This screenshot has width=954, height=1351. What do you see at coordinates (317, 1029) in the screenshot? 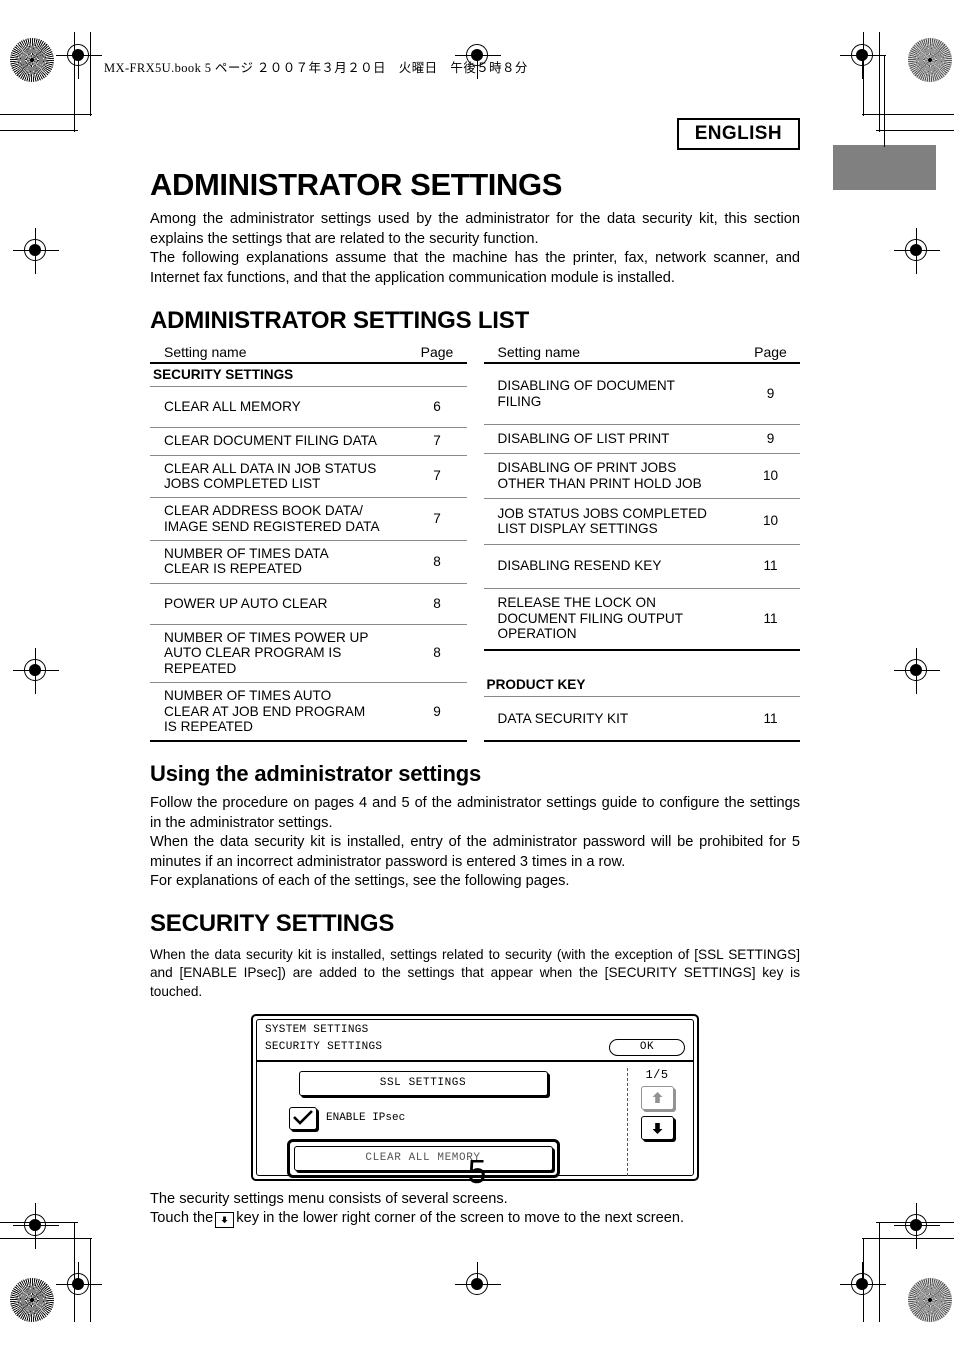
I see `lcd-system-title: SYSTEM SETTINGS` at bounding box center [317, 1029].